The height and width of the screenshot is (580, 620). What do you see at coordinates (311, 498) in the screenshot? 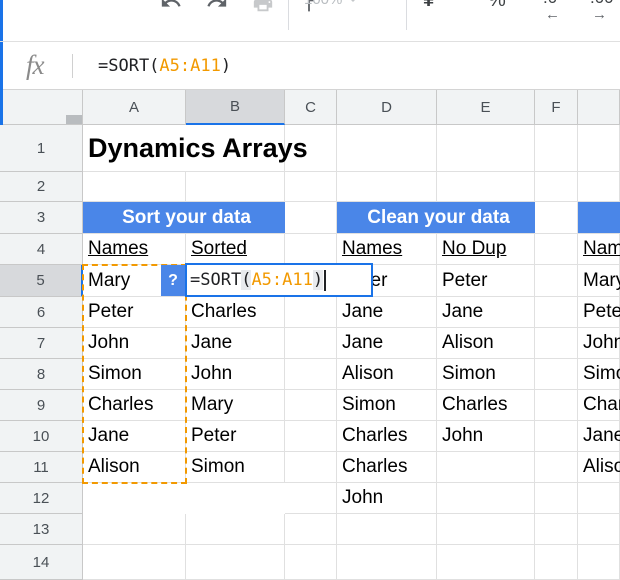
I see `cell-c12` at bounding box center [311, 498].